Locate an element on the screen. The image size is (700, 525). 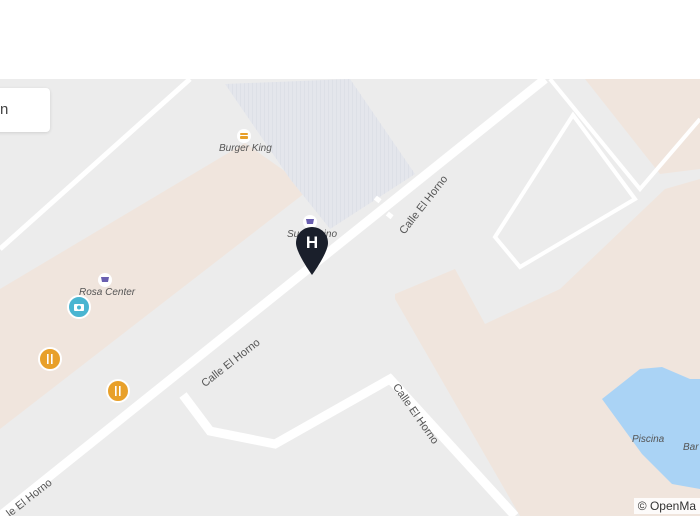
hotel-marker-label: H is located at coordinates (312, 242).